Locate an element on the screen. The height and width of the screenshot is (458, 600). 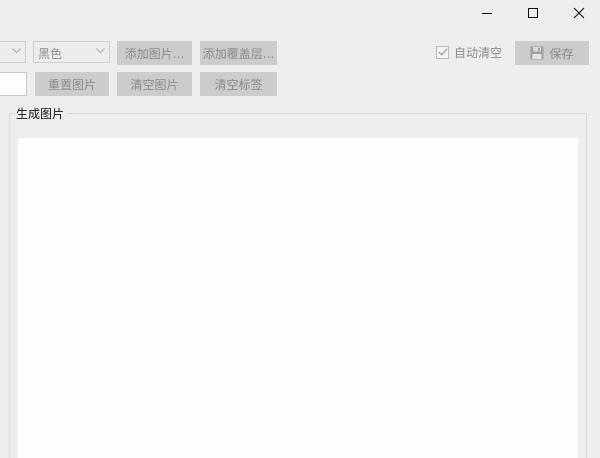
maximize-icon is located at coordinates (533, 13).